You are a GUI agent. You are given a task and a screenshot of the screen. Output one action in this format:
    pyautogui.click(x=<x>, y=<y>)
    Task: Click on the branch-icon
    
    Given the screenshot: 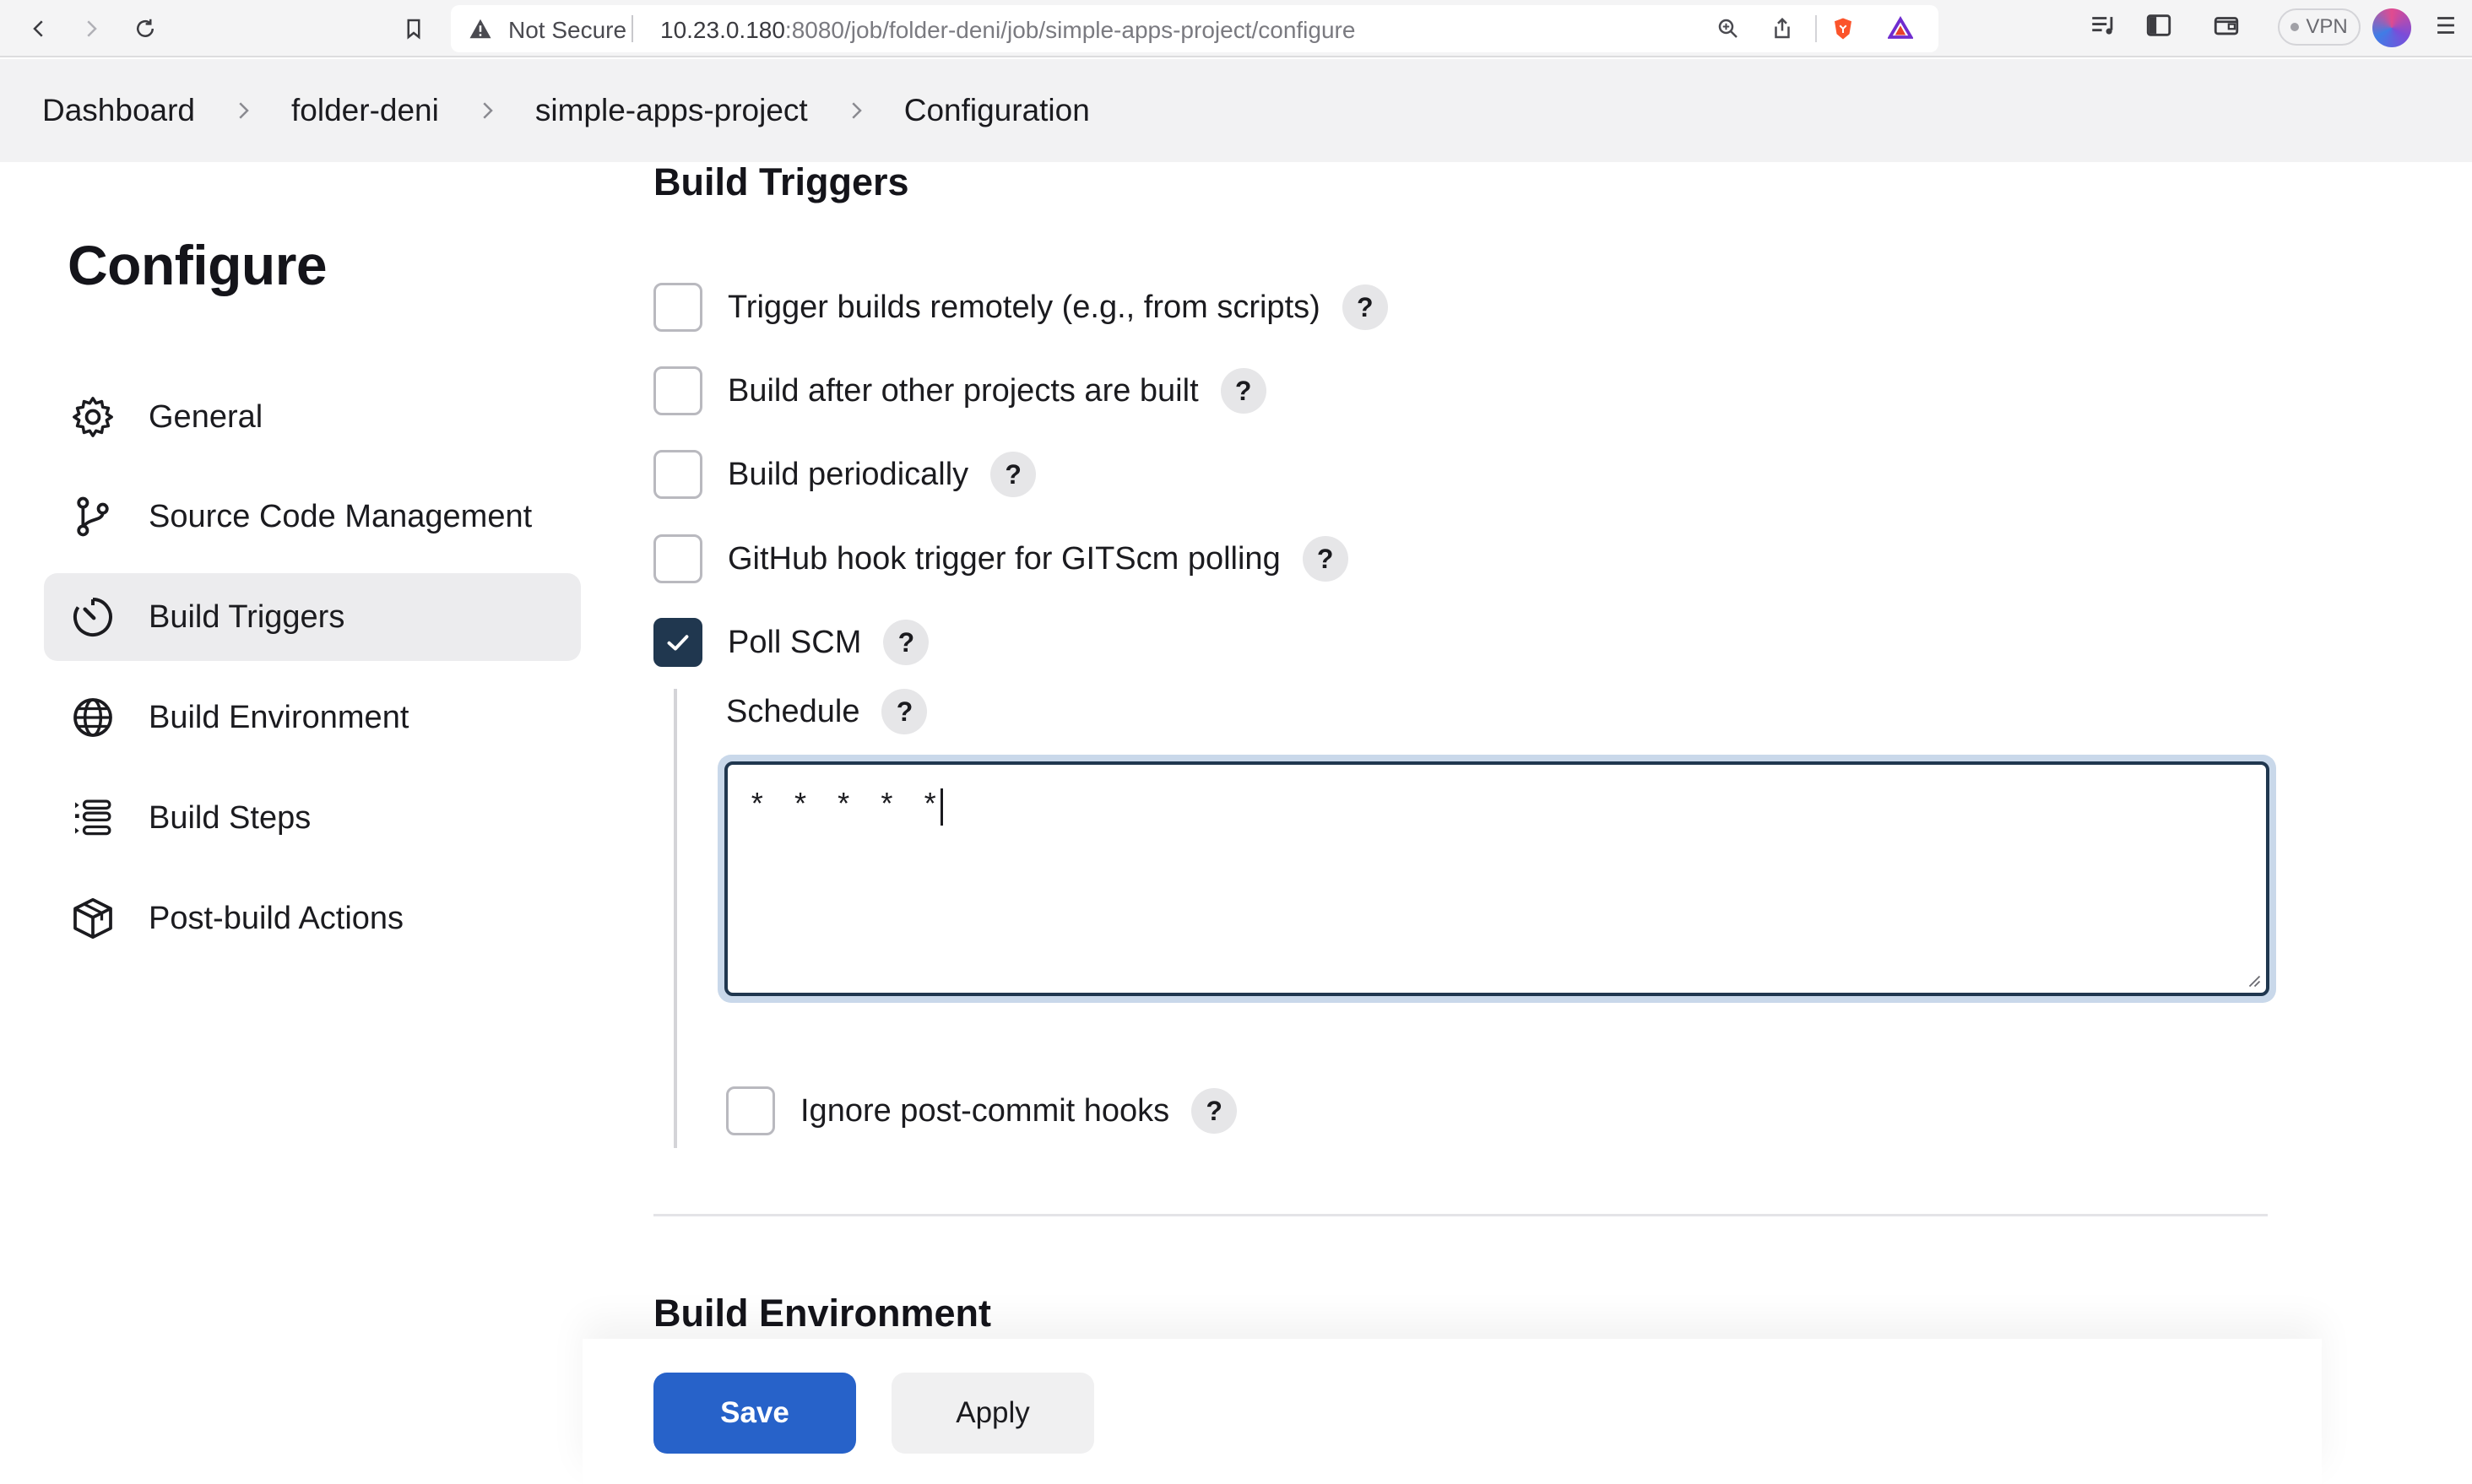 What is the action you would take?
    pyautogui.click(x=93, y=516)
    